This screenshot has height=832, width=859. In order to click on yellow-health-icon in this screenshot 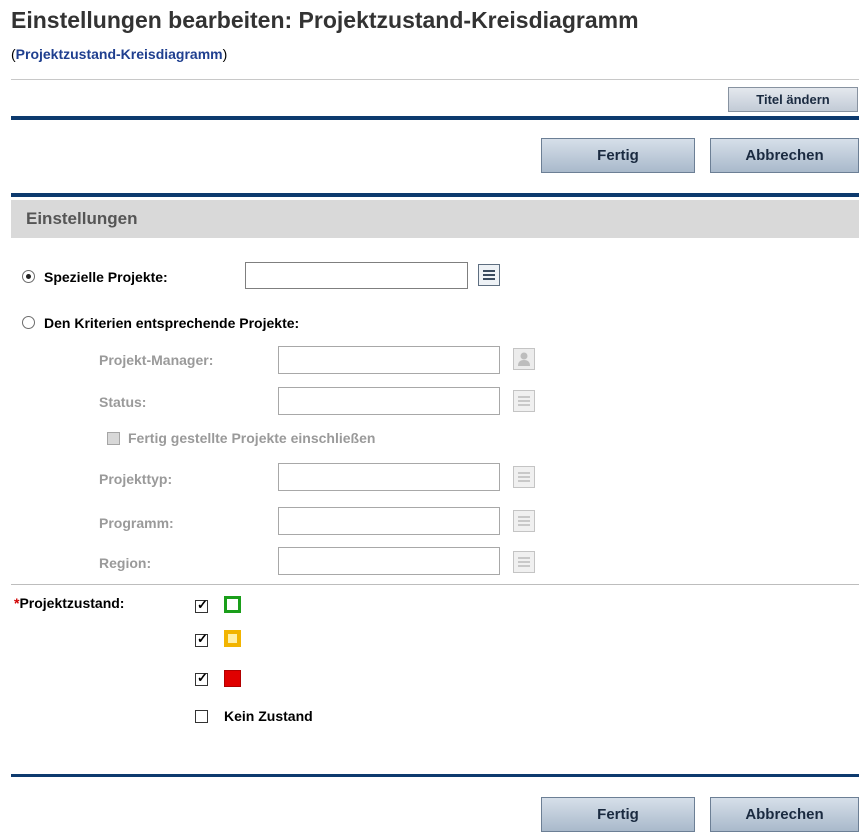, I will do `click(232, 638)`.